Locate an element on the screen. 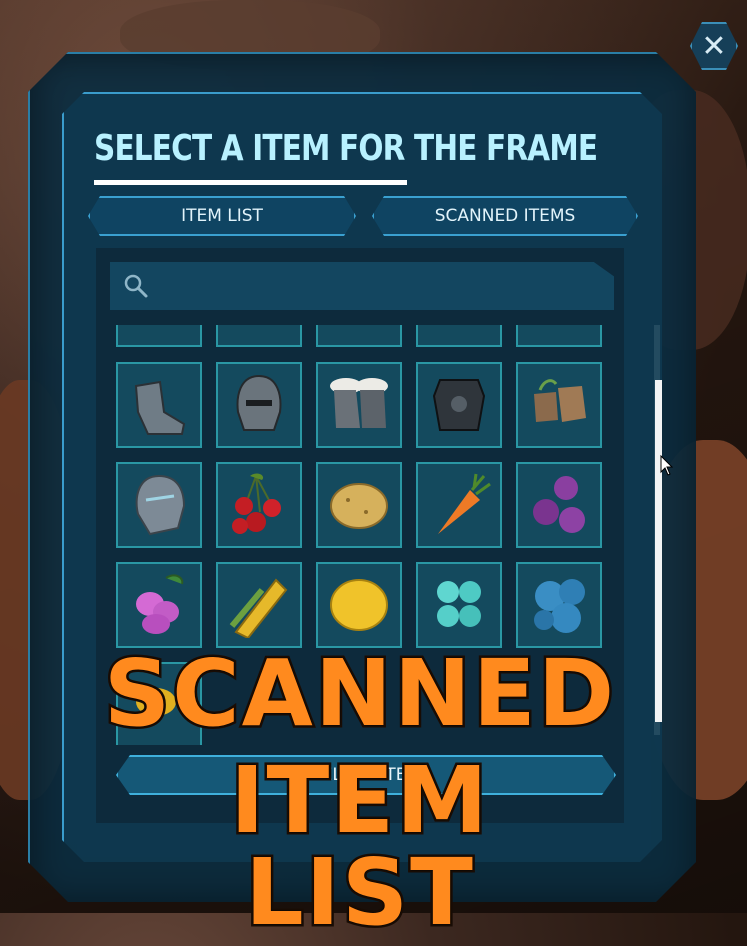 This screenshot has height=946, width=747. blue-raspberries-icon is located at coordinates (559, 606).